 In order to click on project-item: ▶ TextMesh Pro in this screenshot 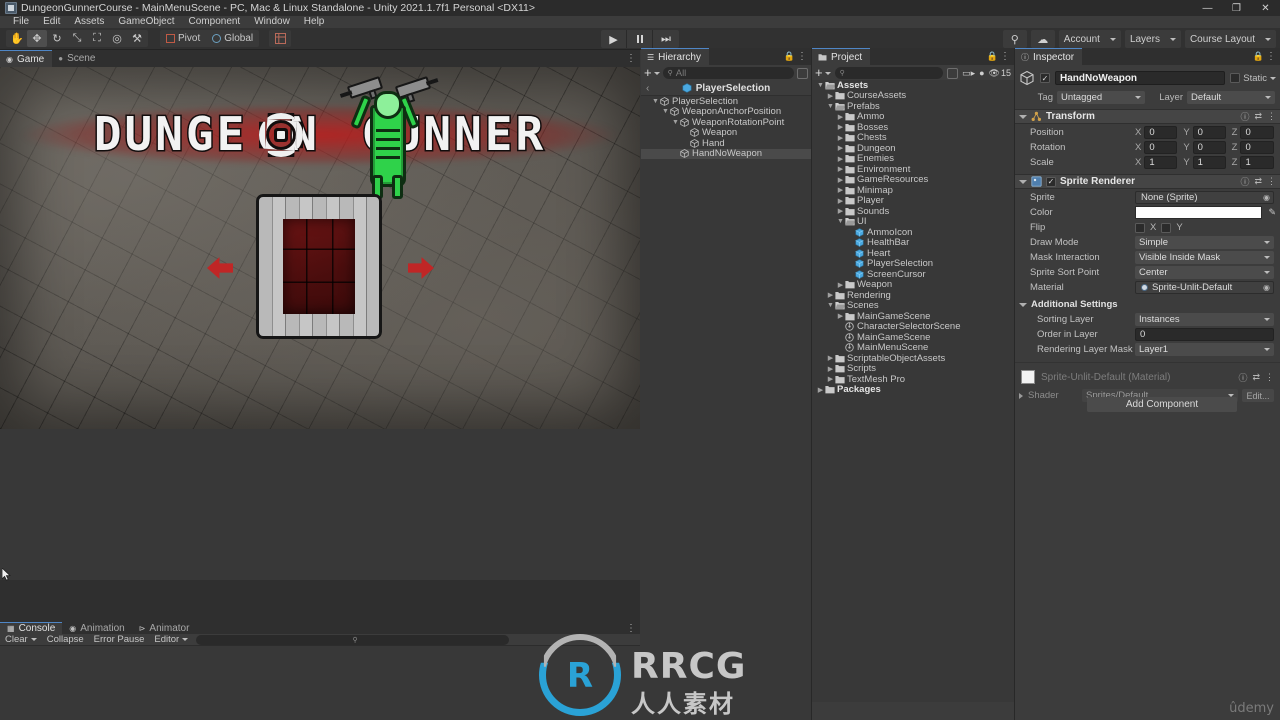, I will do `click(913, 379)`.